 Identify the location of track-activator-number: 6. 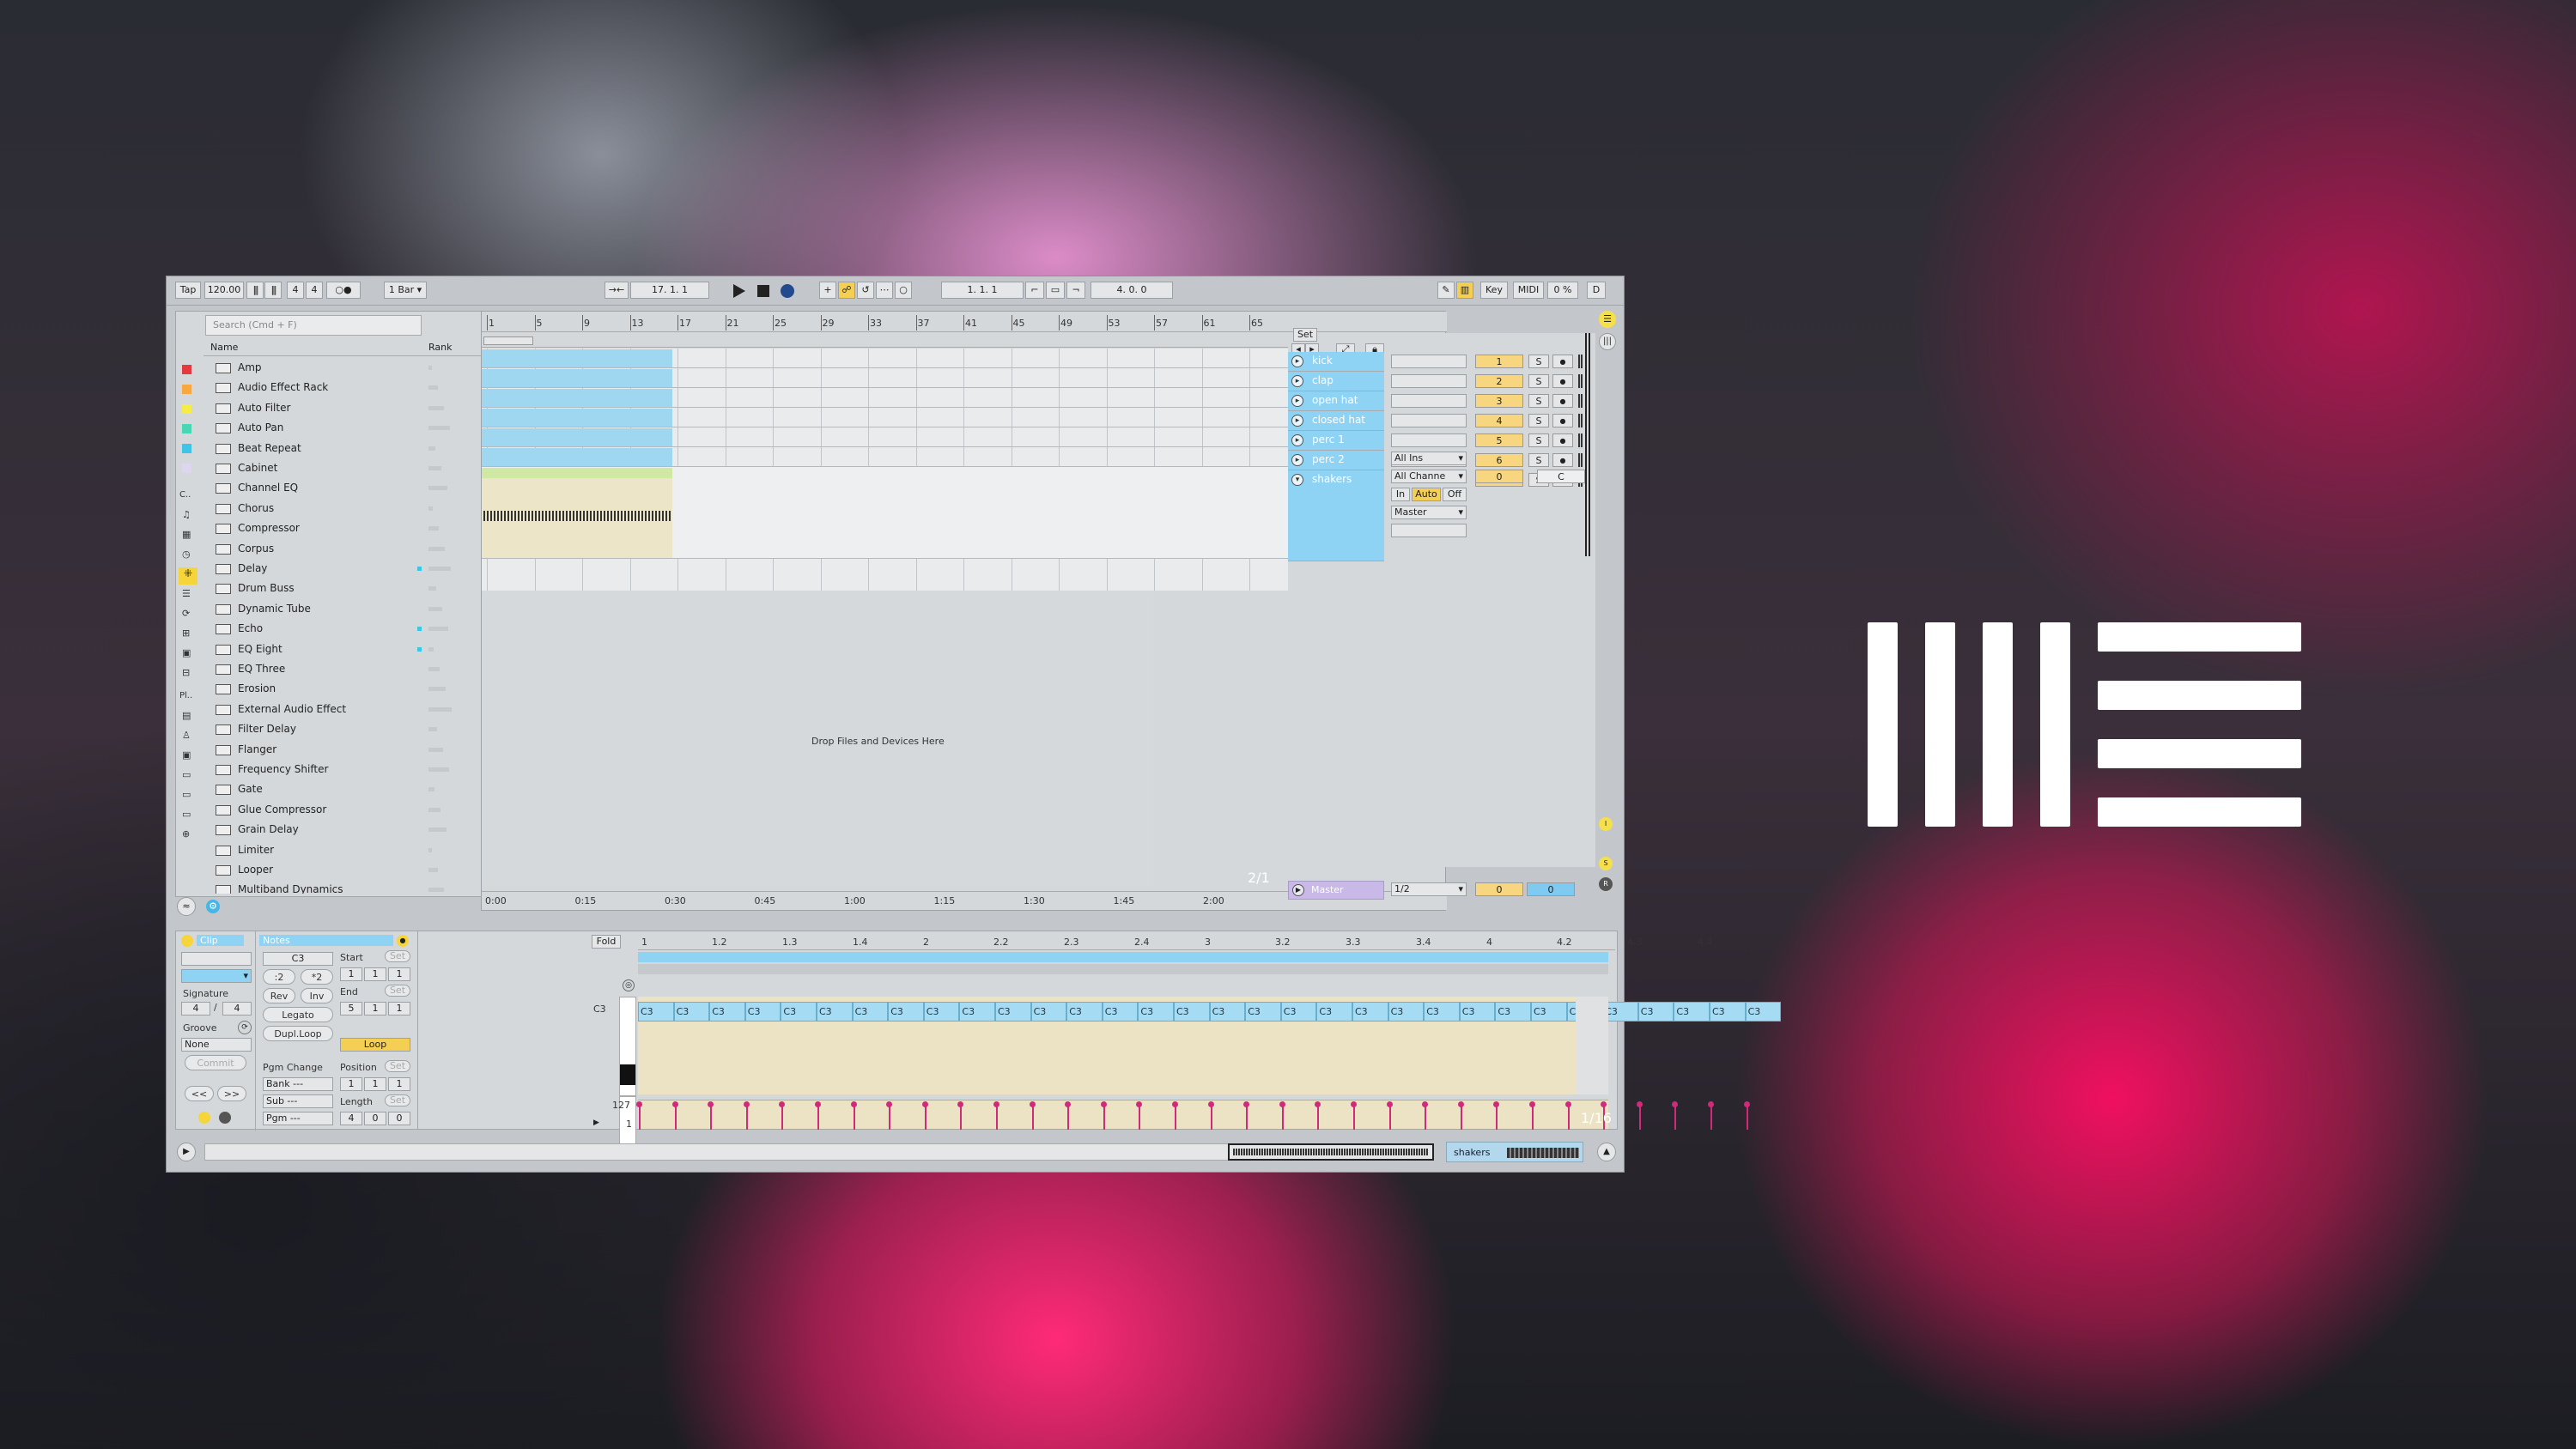
(1499, 460).